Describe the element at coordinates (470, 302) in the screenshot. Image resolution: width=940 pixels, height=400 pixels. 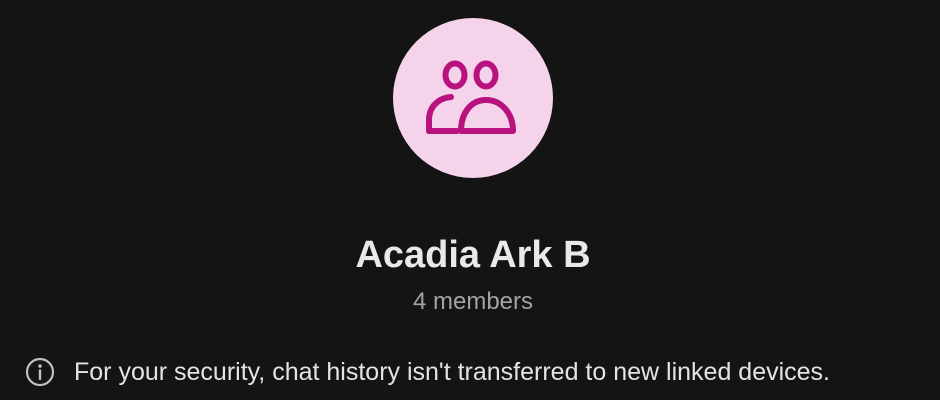
I see `member-count: 4 members` at that location.